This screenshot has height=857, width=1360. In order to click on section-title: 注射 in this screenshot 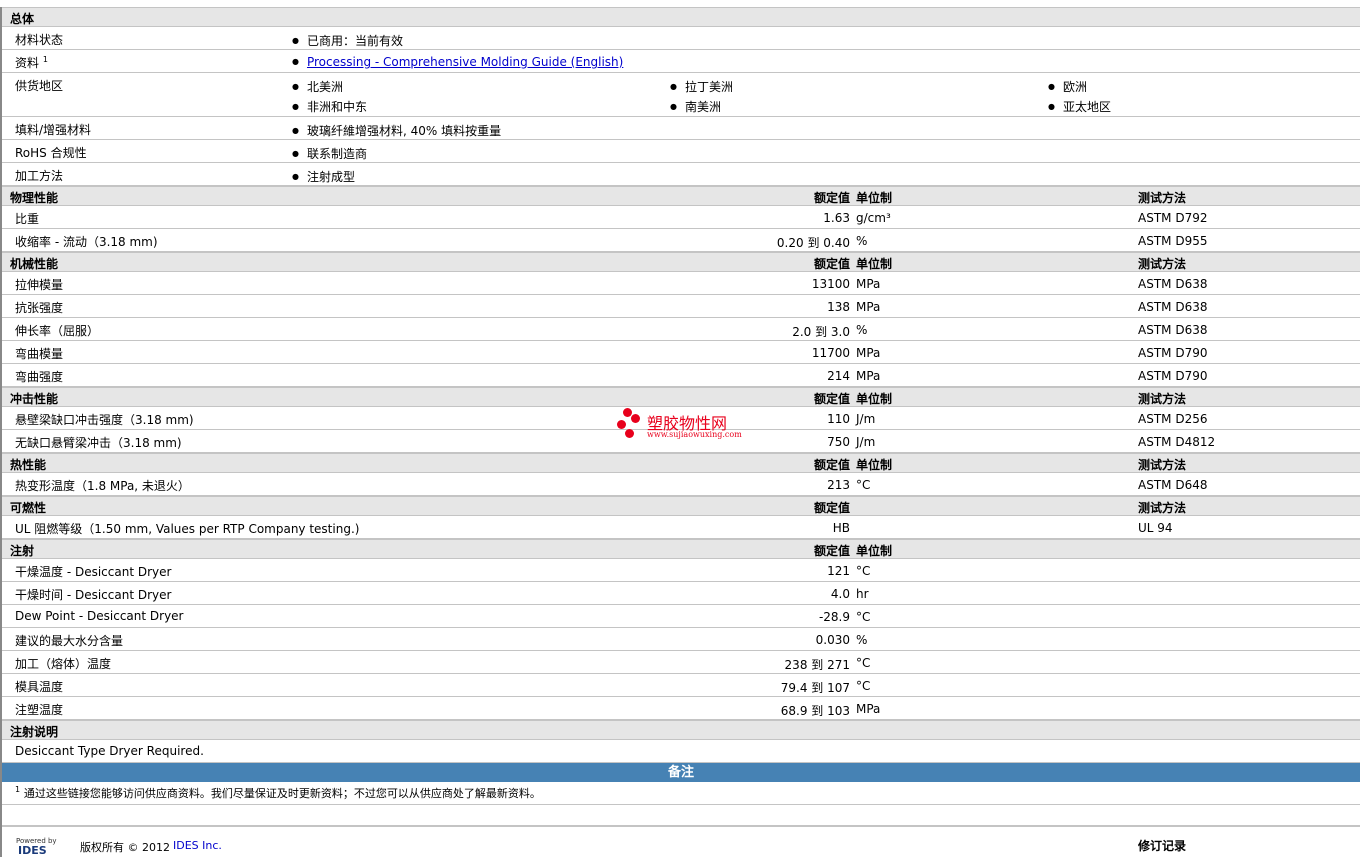, I will do `click(22, 551)`.